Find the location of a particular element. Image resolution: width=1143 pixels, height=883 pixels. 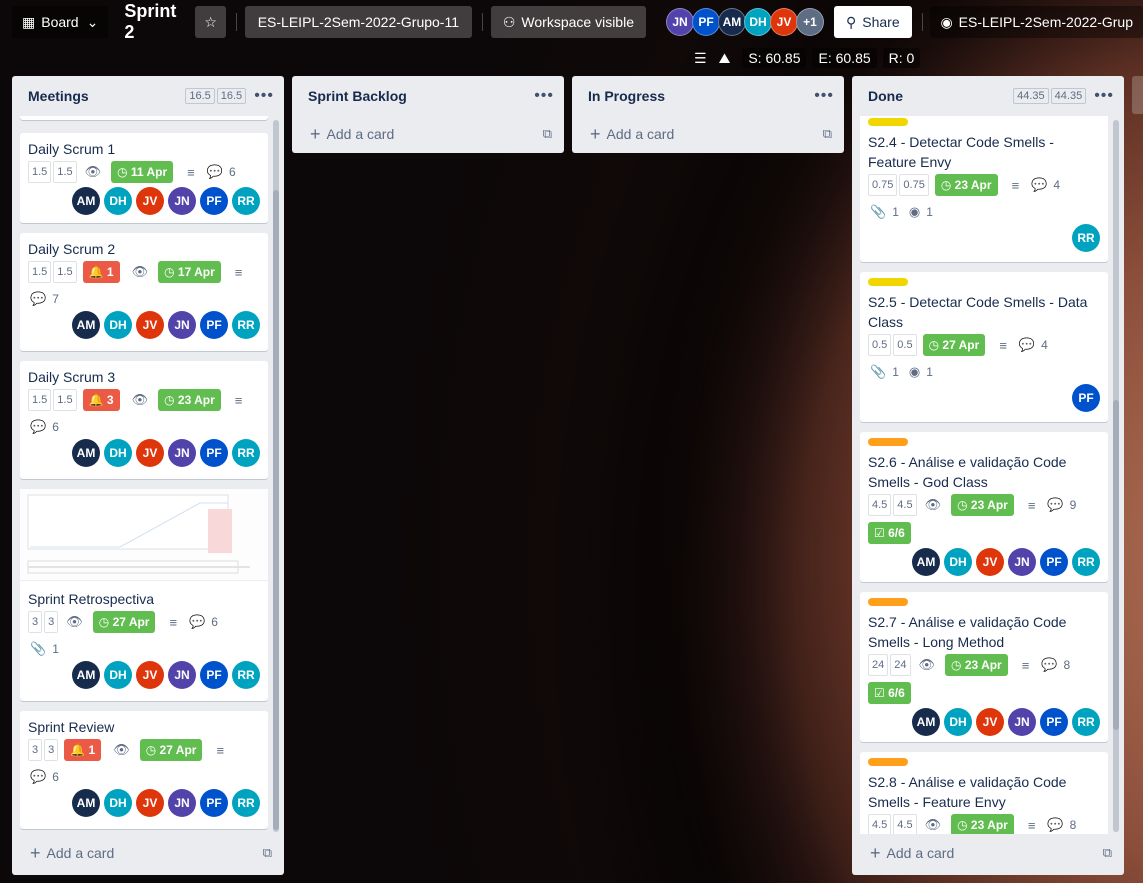

share-button: ⚲ Share is located at coordinates (872, 22).